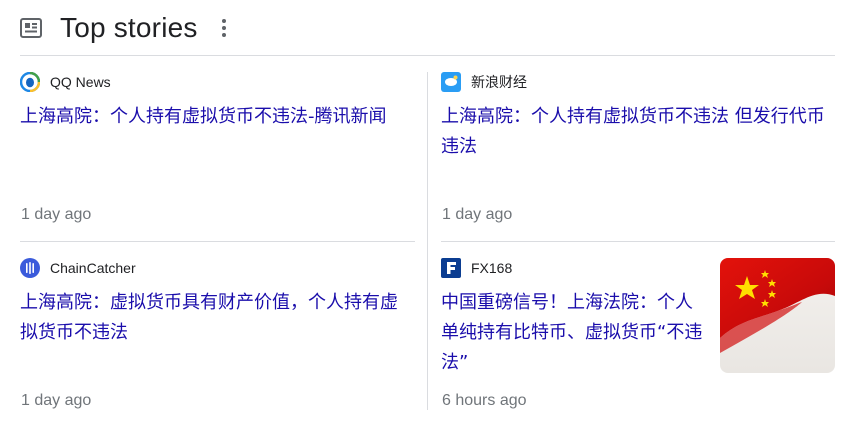 Image resolution: width=856 pixels, height=432 pixels. I want to click on newspaper-icon, so click(31, 28).